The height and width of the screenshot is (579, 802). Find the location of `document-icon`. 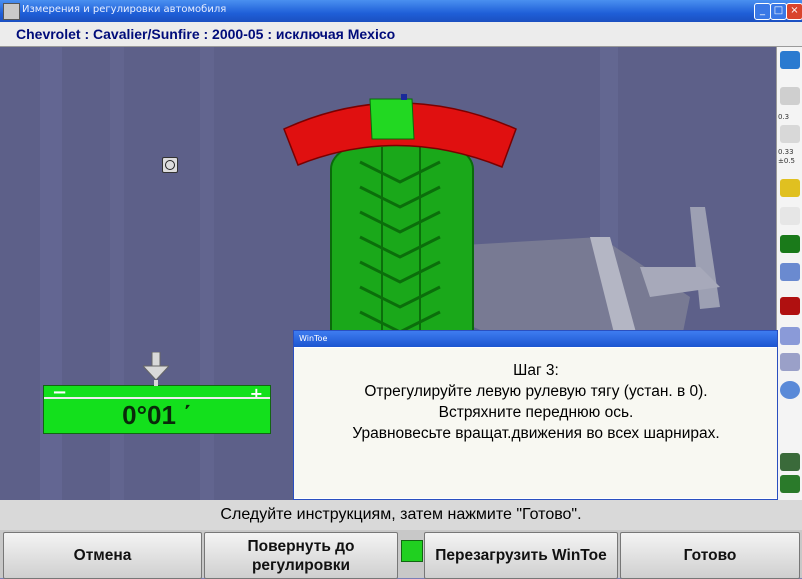

document-icon is located at coordinates (790, 96).